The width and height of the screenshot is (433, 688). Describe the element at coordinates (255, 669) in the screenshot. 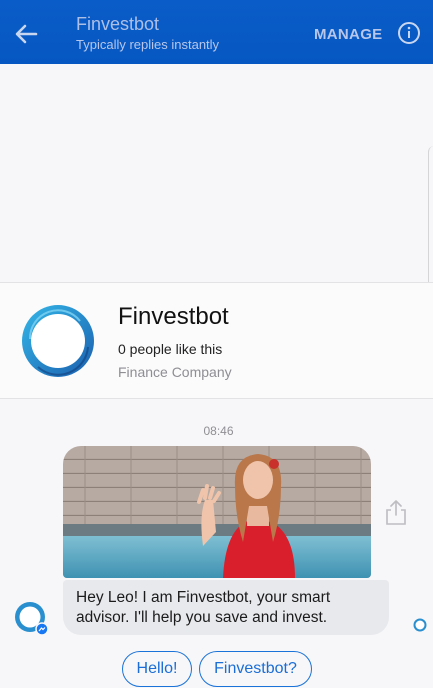

I see `quick-reply-finvestbot: Finvestbot?` at that location.